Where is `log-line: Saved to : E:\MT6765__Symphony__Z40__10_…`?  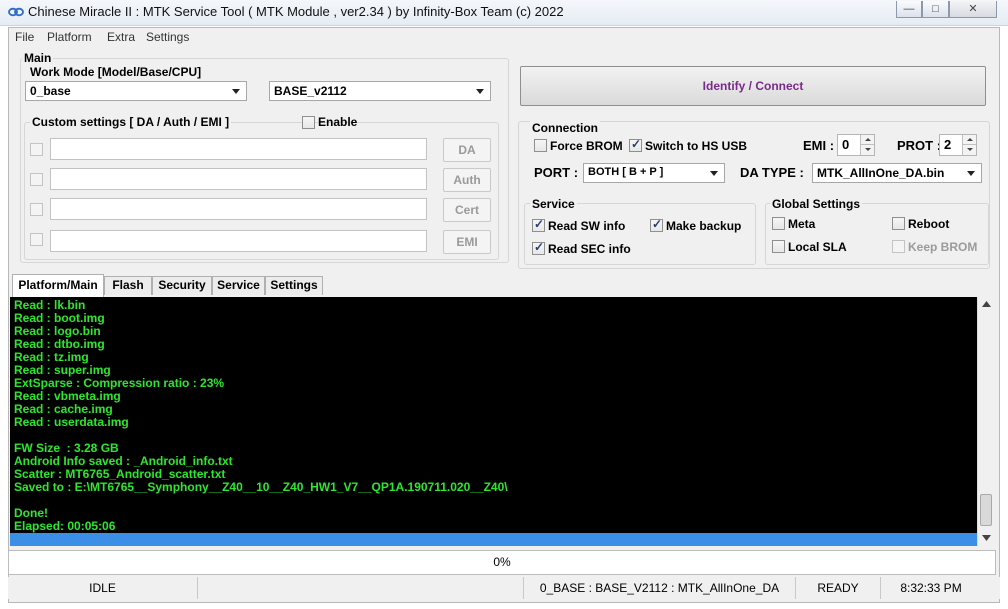 log-line: Saved to : E:\MT6765__Symphony__Z40__10_… is located at coordinates (261, 487).